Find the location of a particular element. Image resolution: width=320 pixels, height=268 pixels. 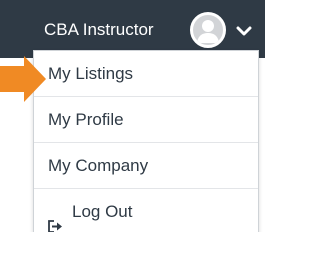

menu-item-label: Log Out is located at coordinates (102, 211).